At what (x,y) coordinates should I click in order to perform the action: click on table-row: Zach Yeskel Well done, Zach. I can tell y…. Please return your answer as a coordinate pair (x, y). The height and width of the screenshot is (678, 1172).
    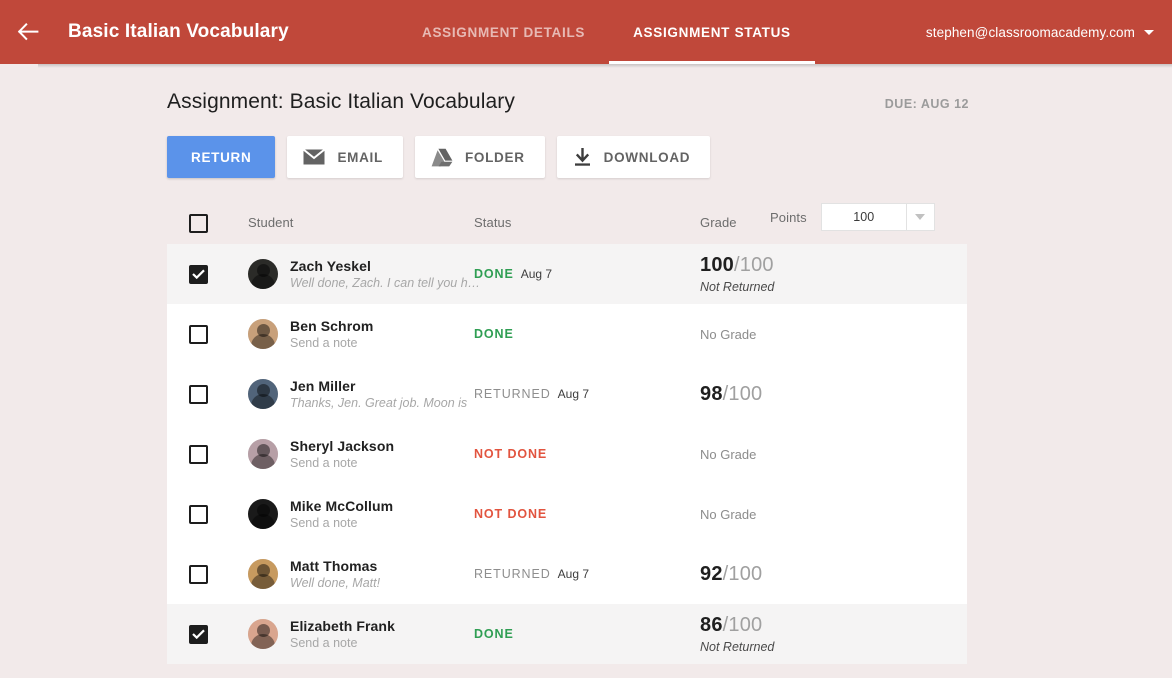
    Looking at the image, I should click on (567, 274).